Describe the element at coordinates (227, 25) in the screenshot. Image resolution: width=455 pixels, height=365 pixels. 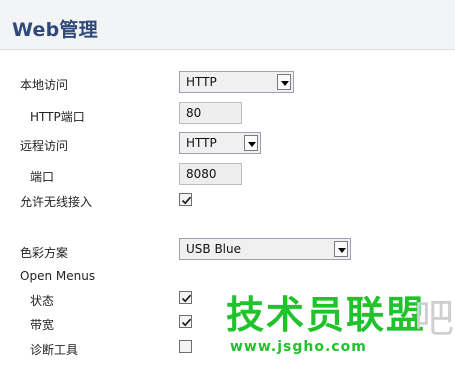
I see `page-header: Web管理` at that location.